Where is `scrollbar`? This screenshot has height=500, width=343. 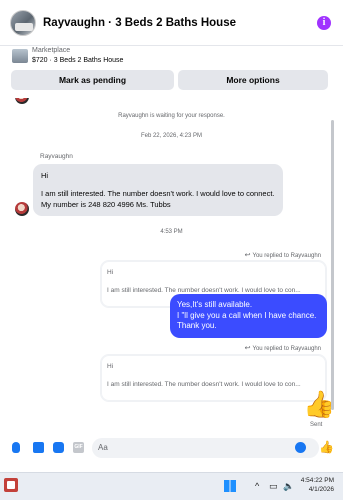 scrollbar is located at coordinates (332, 265).